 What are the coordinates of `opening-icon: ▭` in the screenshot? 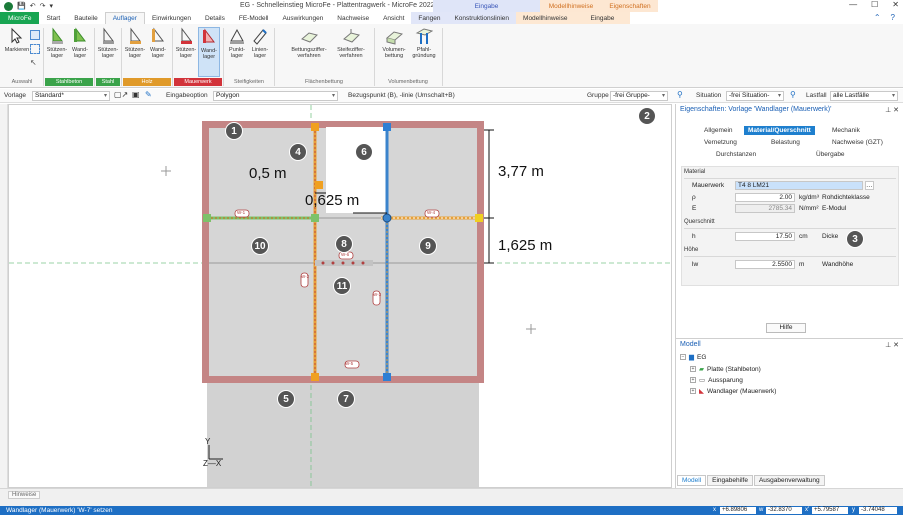 It's located at (702, 380).